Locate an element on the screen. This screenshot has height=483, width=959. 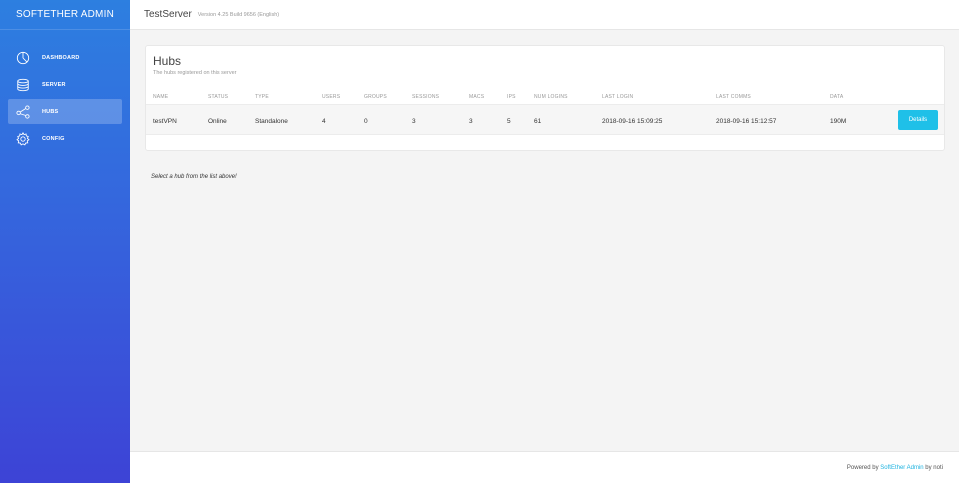
server-version: Version 4.25 Build 9656 (English) is located at coordinates (238, 14).